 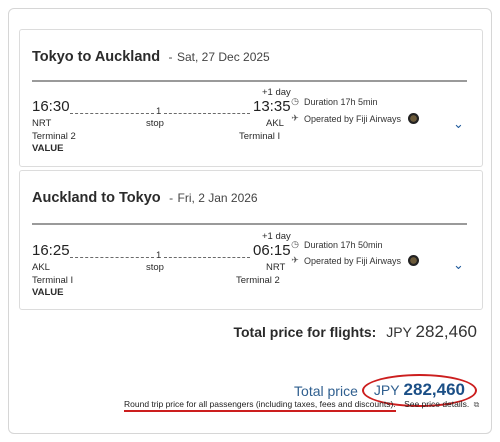 What do you see at coordinates (272, 250) in the screenshot?
I see `arrive-time: 06:15` at bounding box center [272, 250].